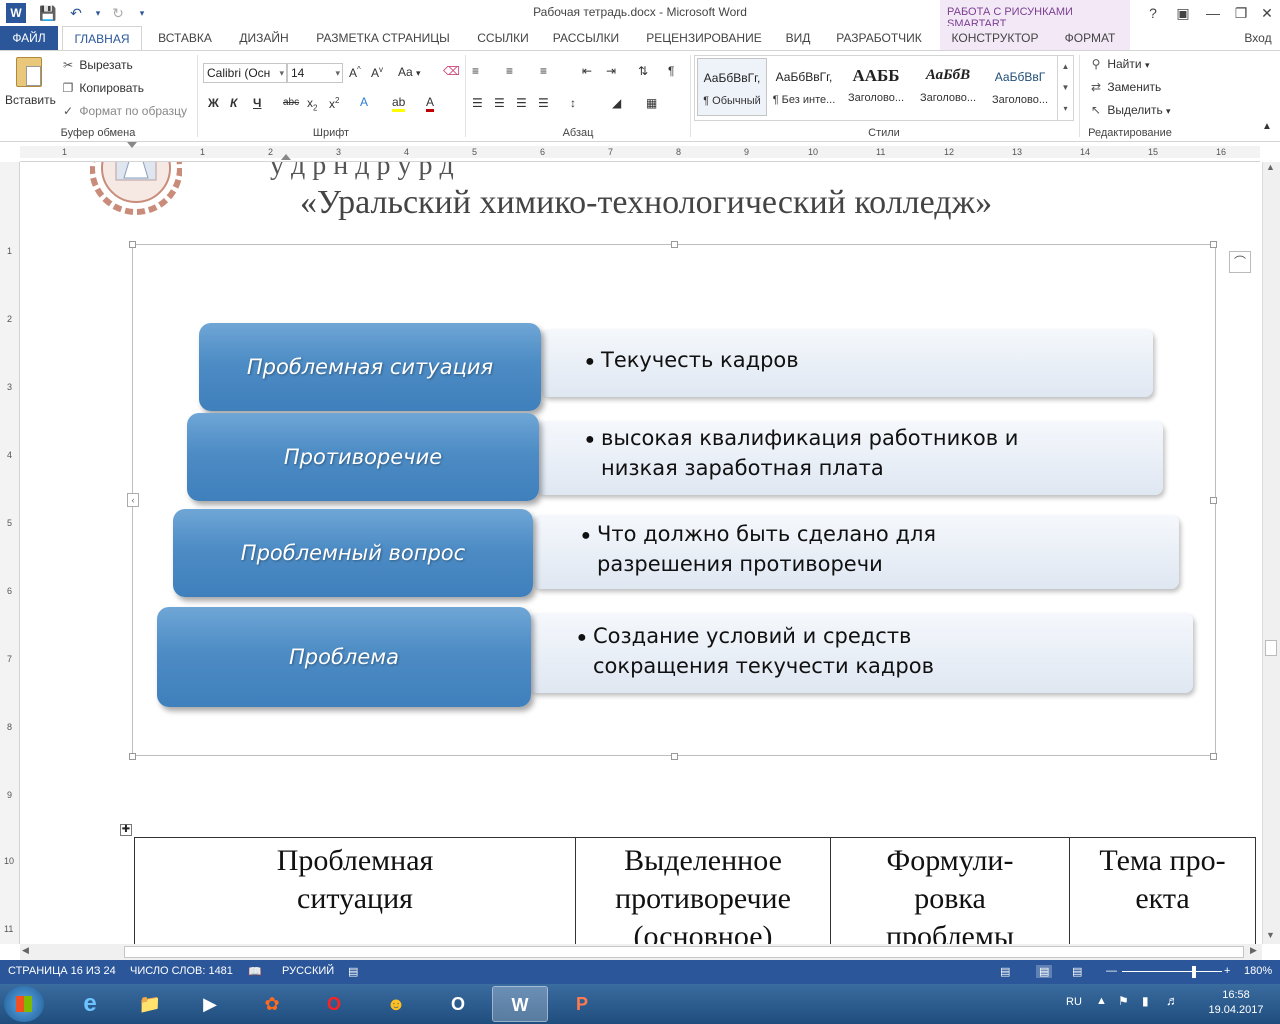  I want to click on line-spacing-icon: ↕, so click(573, 103).